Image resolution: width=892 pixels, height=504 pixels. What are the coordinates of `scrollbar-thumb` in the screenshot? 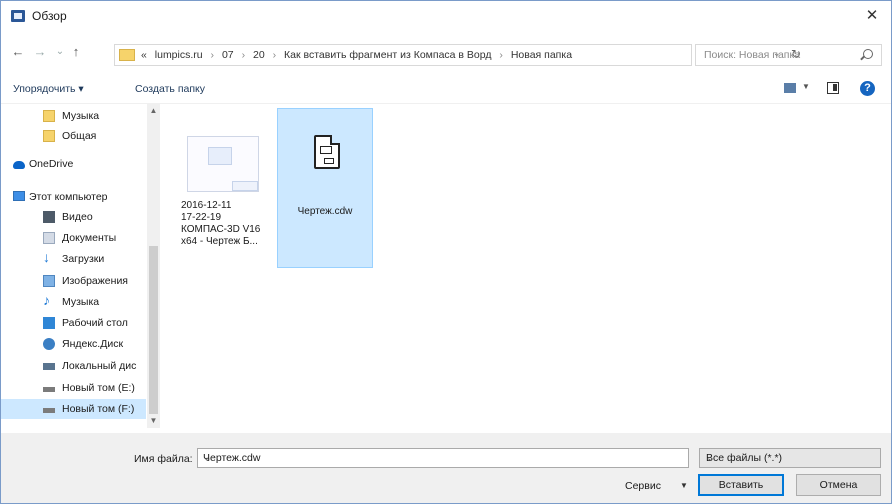 It's located at (153, 330).